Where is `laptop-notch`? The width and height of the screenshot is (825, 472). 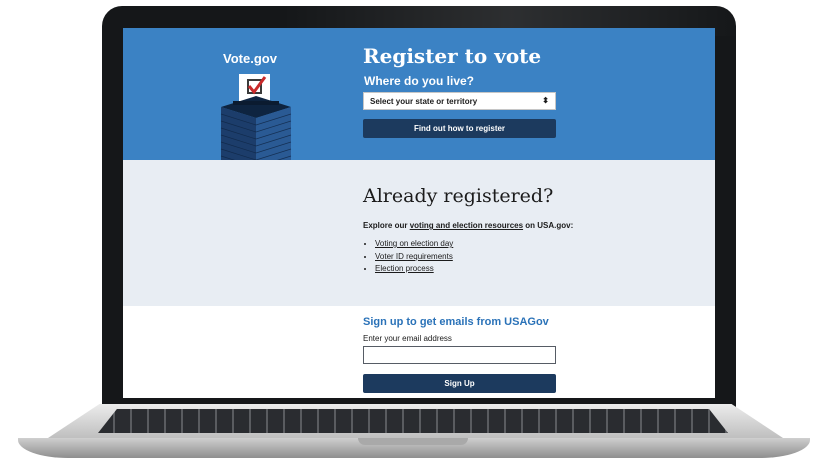 laptop-notch is located at coordinates (413, 441).